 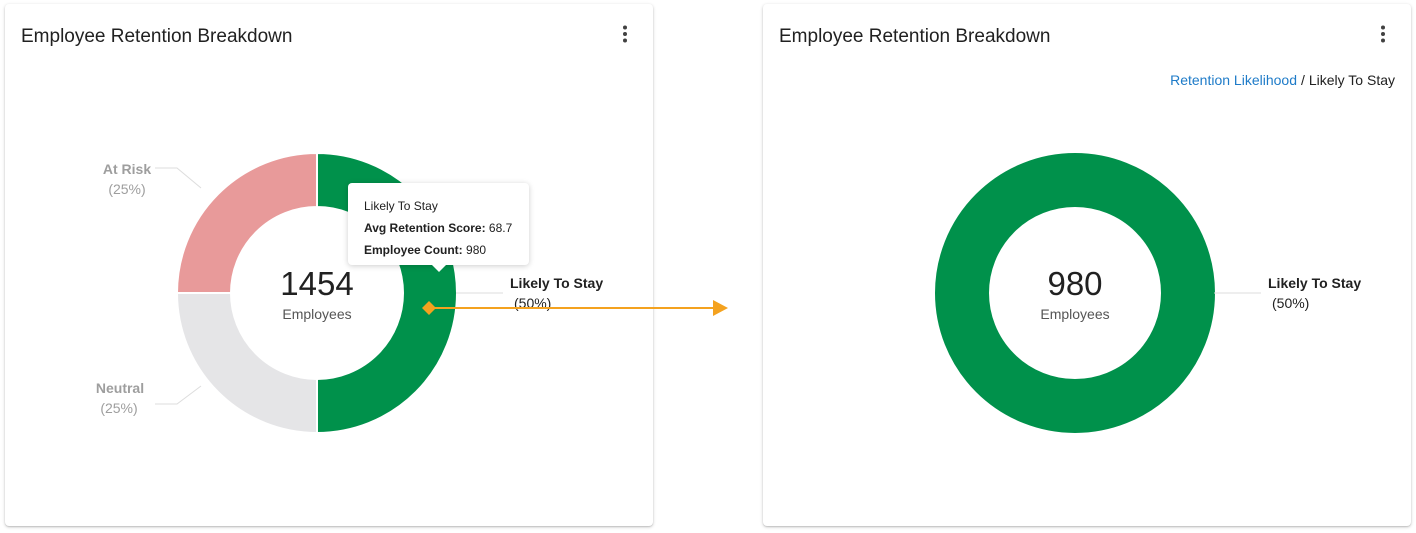 I want to click on tooltip-score-row: Avg Retention Score: 68.7, so click(x=438, y=228).